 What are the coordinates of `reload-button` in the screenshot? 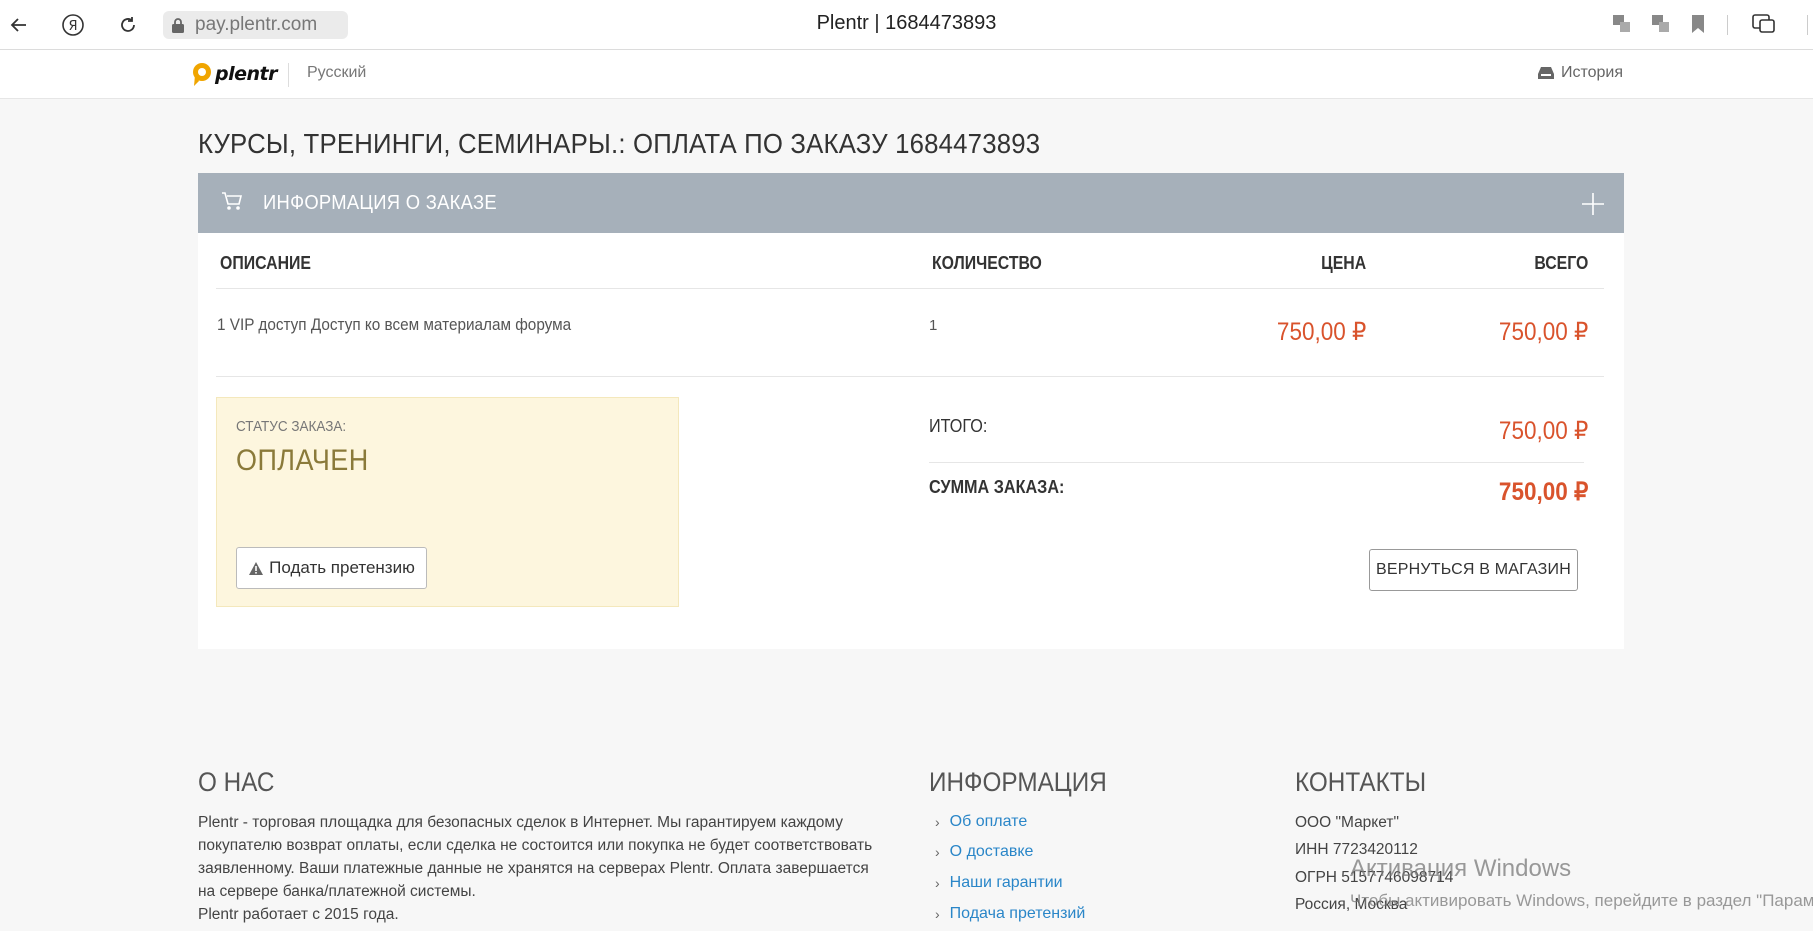 It's located at (128, 25).